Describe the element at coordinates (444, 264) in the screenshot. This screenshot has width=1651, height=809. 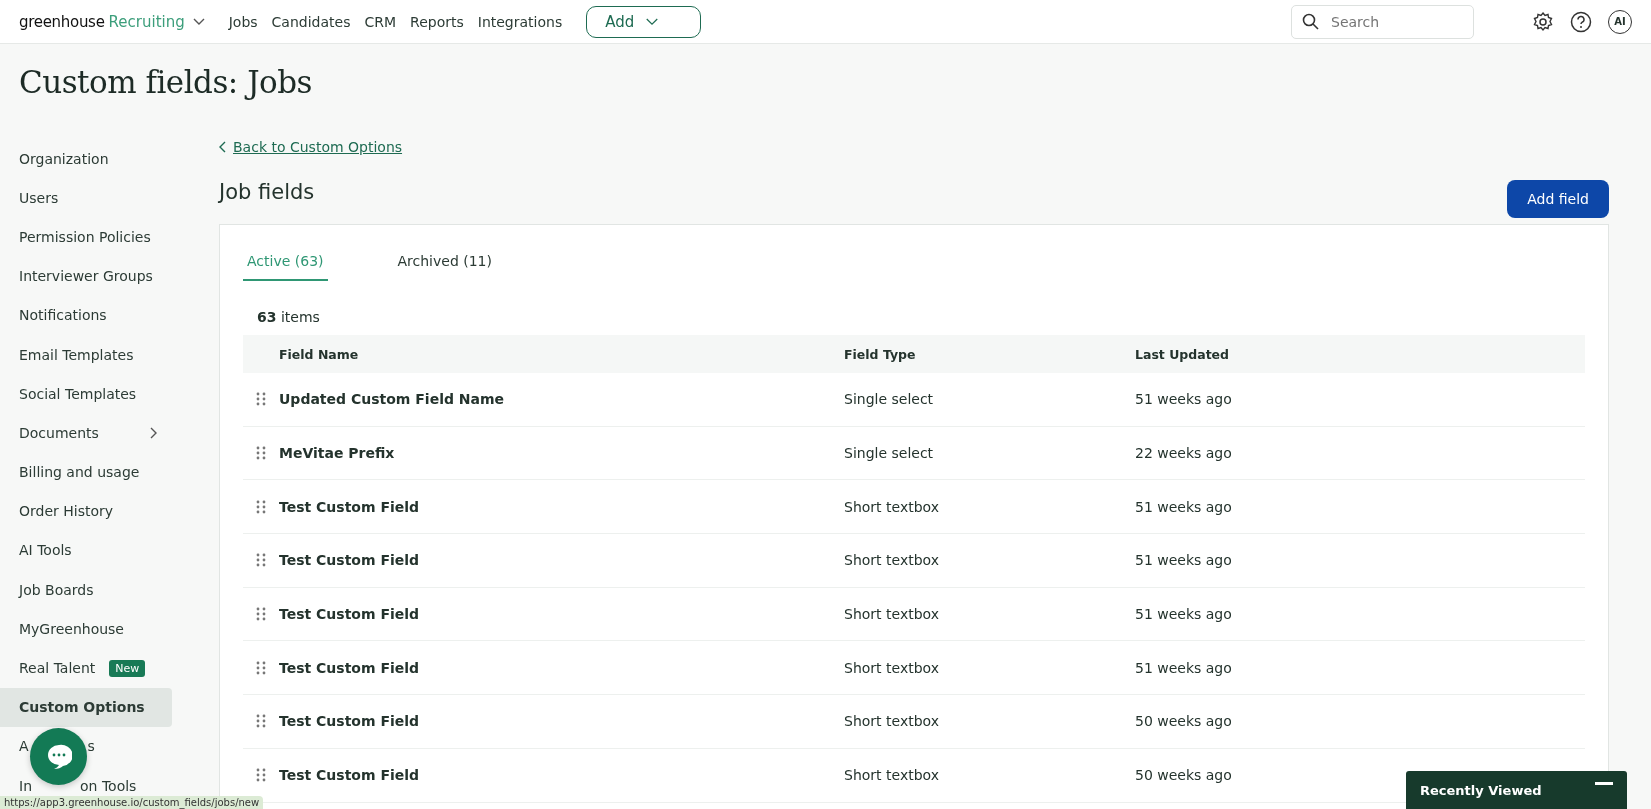
I see `tab: Archived (11)` at that location.